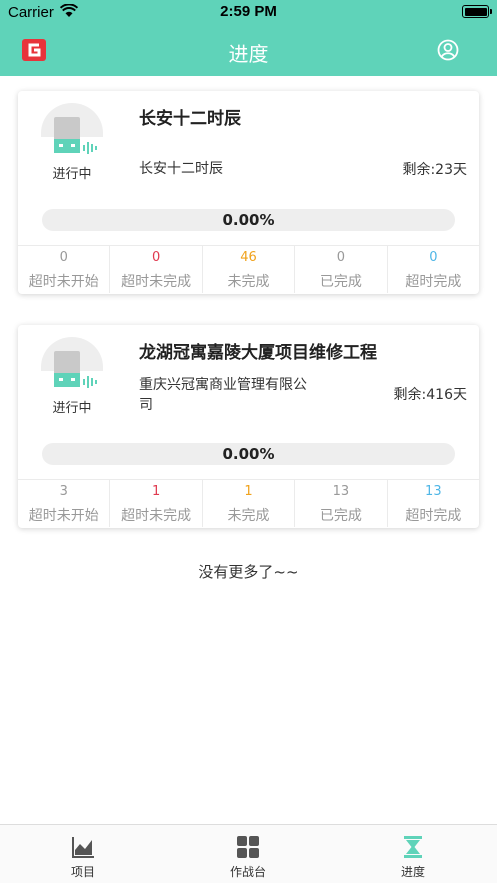 The height and width of the screenshot is (883, 497). Describe the element at coordinates (248, 257) in the screenshot. I see `stat-value: 46` at that location.